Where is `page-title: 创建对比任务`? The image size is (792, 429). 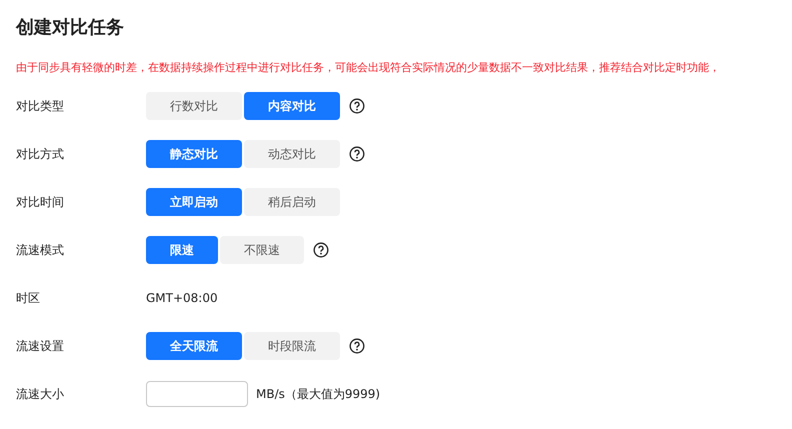 page-title: 创建对比任务 is located at coordinates (70, 28).